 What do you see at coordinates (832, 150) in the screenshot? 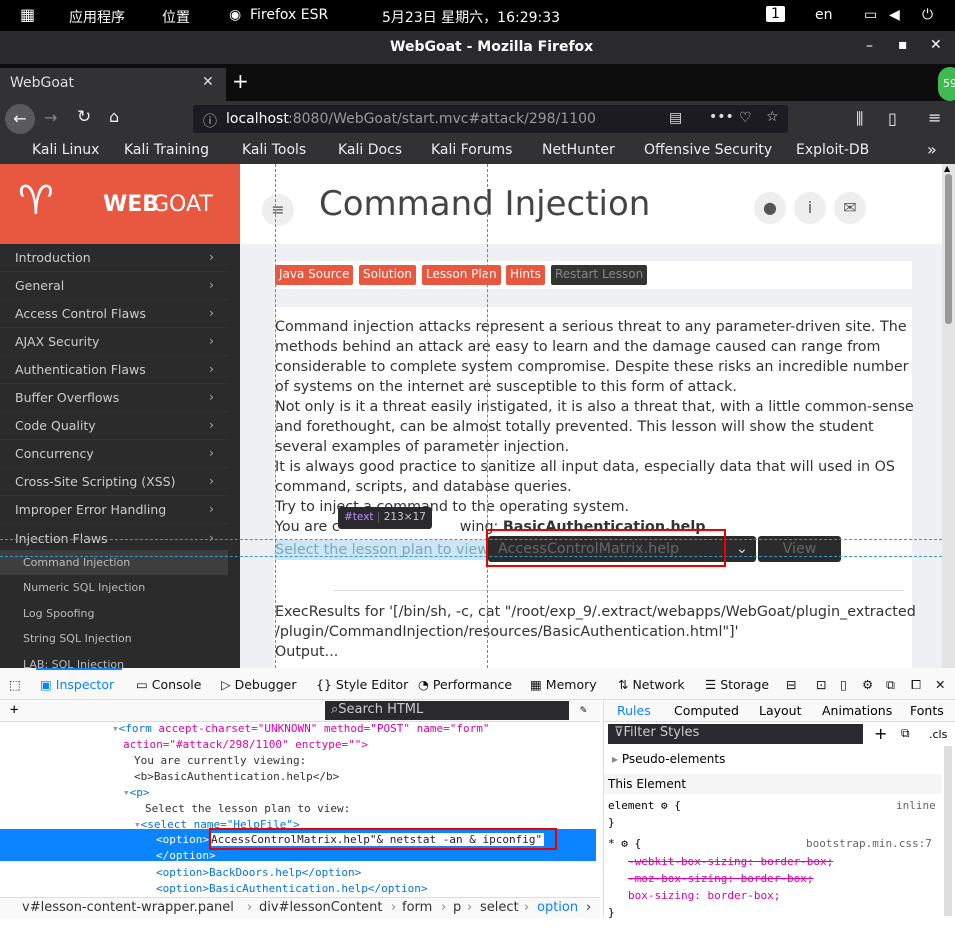
I see `bookmark-exploit-db: Exploit-DB` at bounding box center [832, 150].